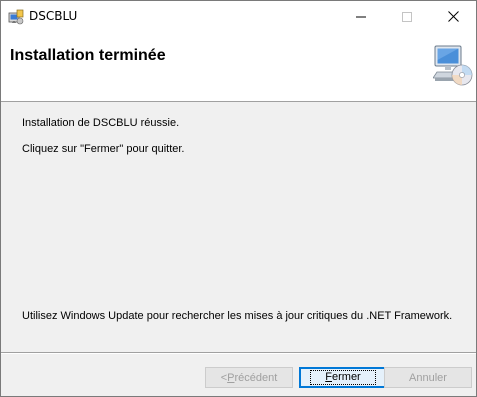  I want to click on close-accelerator: F, so click(328, 377).